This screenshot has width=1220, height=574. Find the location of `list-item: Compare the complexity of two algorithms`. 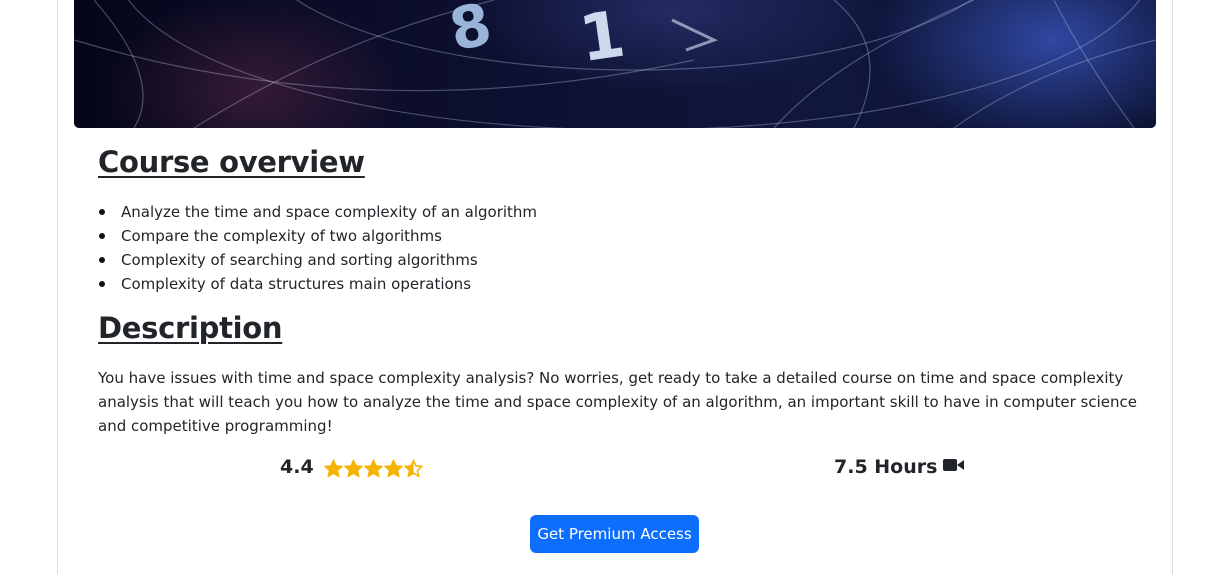

list-item: Compare the complexity of two algorithms is located at coordinates (317, 236).